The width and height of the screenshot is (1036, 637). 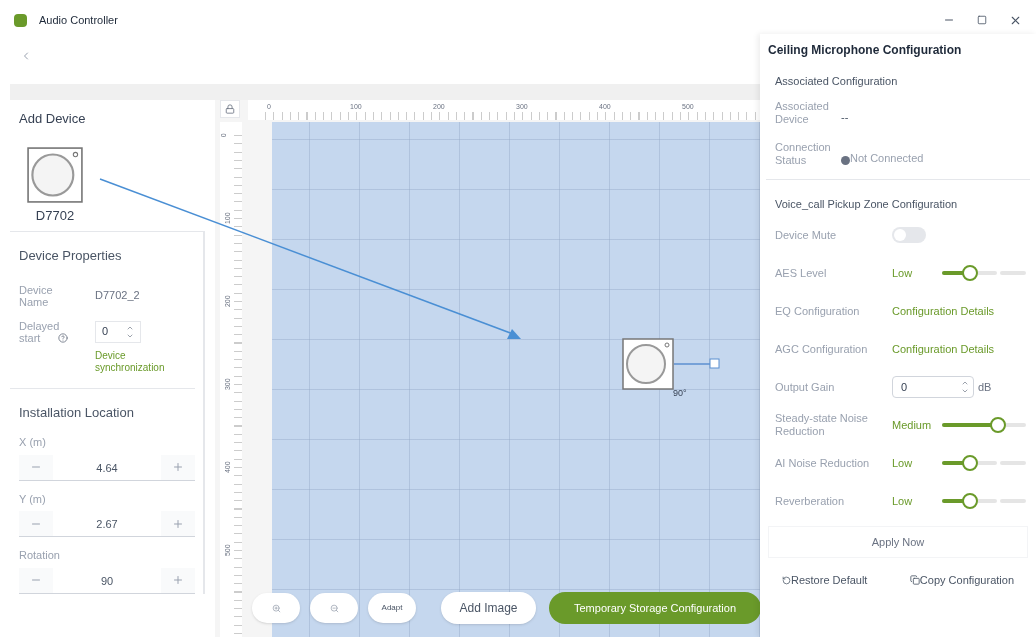 I want to click on zoom-in-button, so click(x=276, y=608).